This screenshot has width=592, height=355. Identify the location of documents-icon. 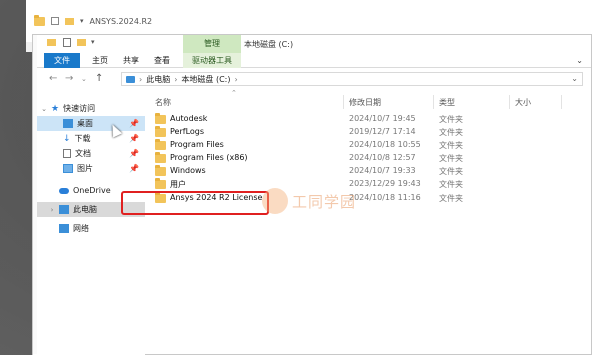
(67, 153).